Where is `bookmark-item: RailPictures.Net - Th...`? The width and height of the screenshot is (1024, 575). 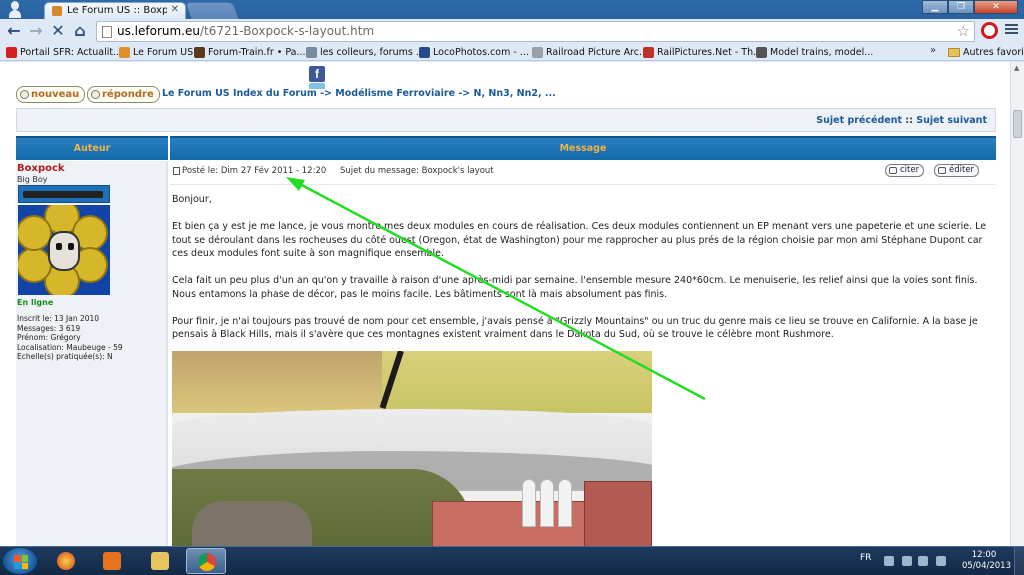
bookmark-item: RailPictures.Net - Th... is located at coordinates (702, 52).